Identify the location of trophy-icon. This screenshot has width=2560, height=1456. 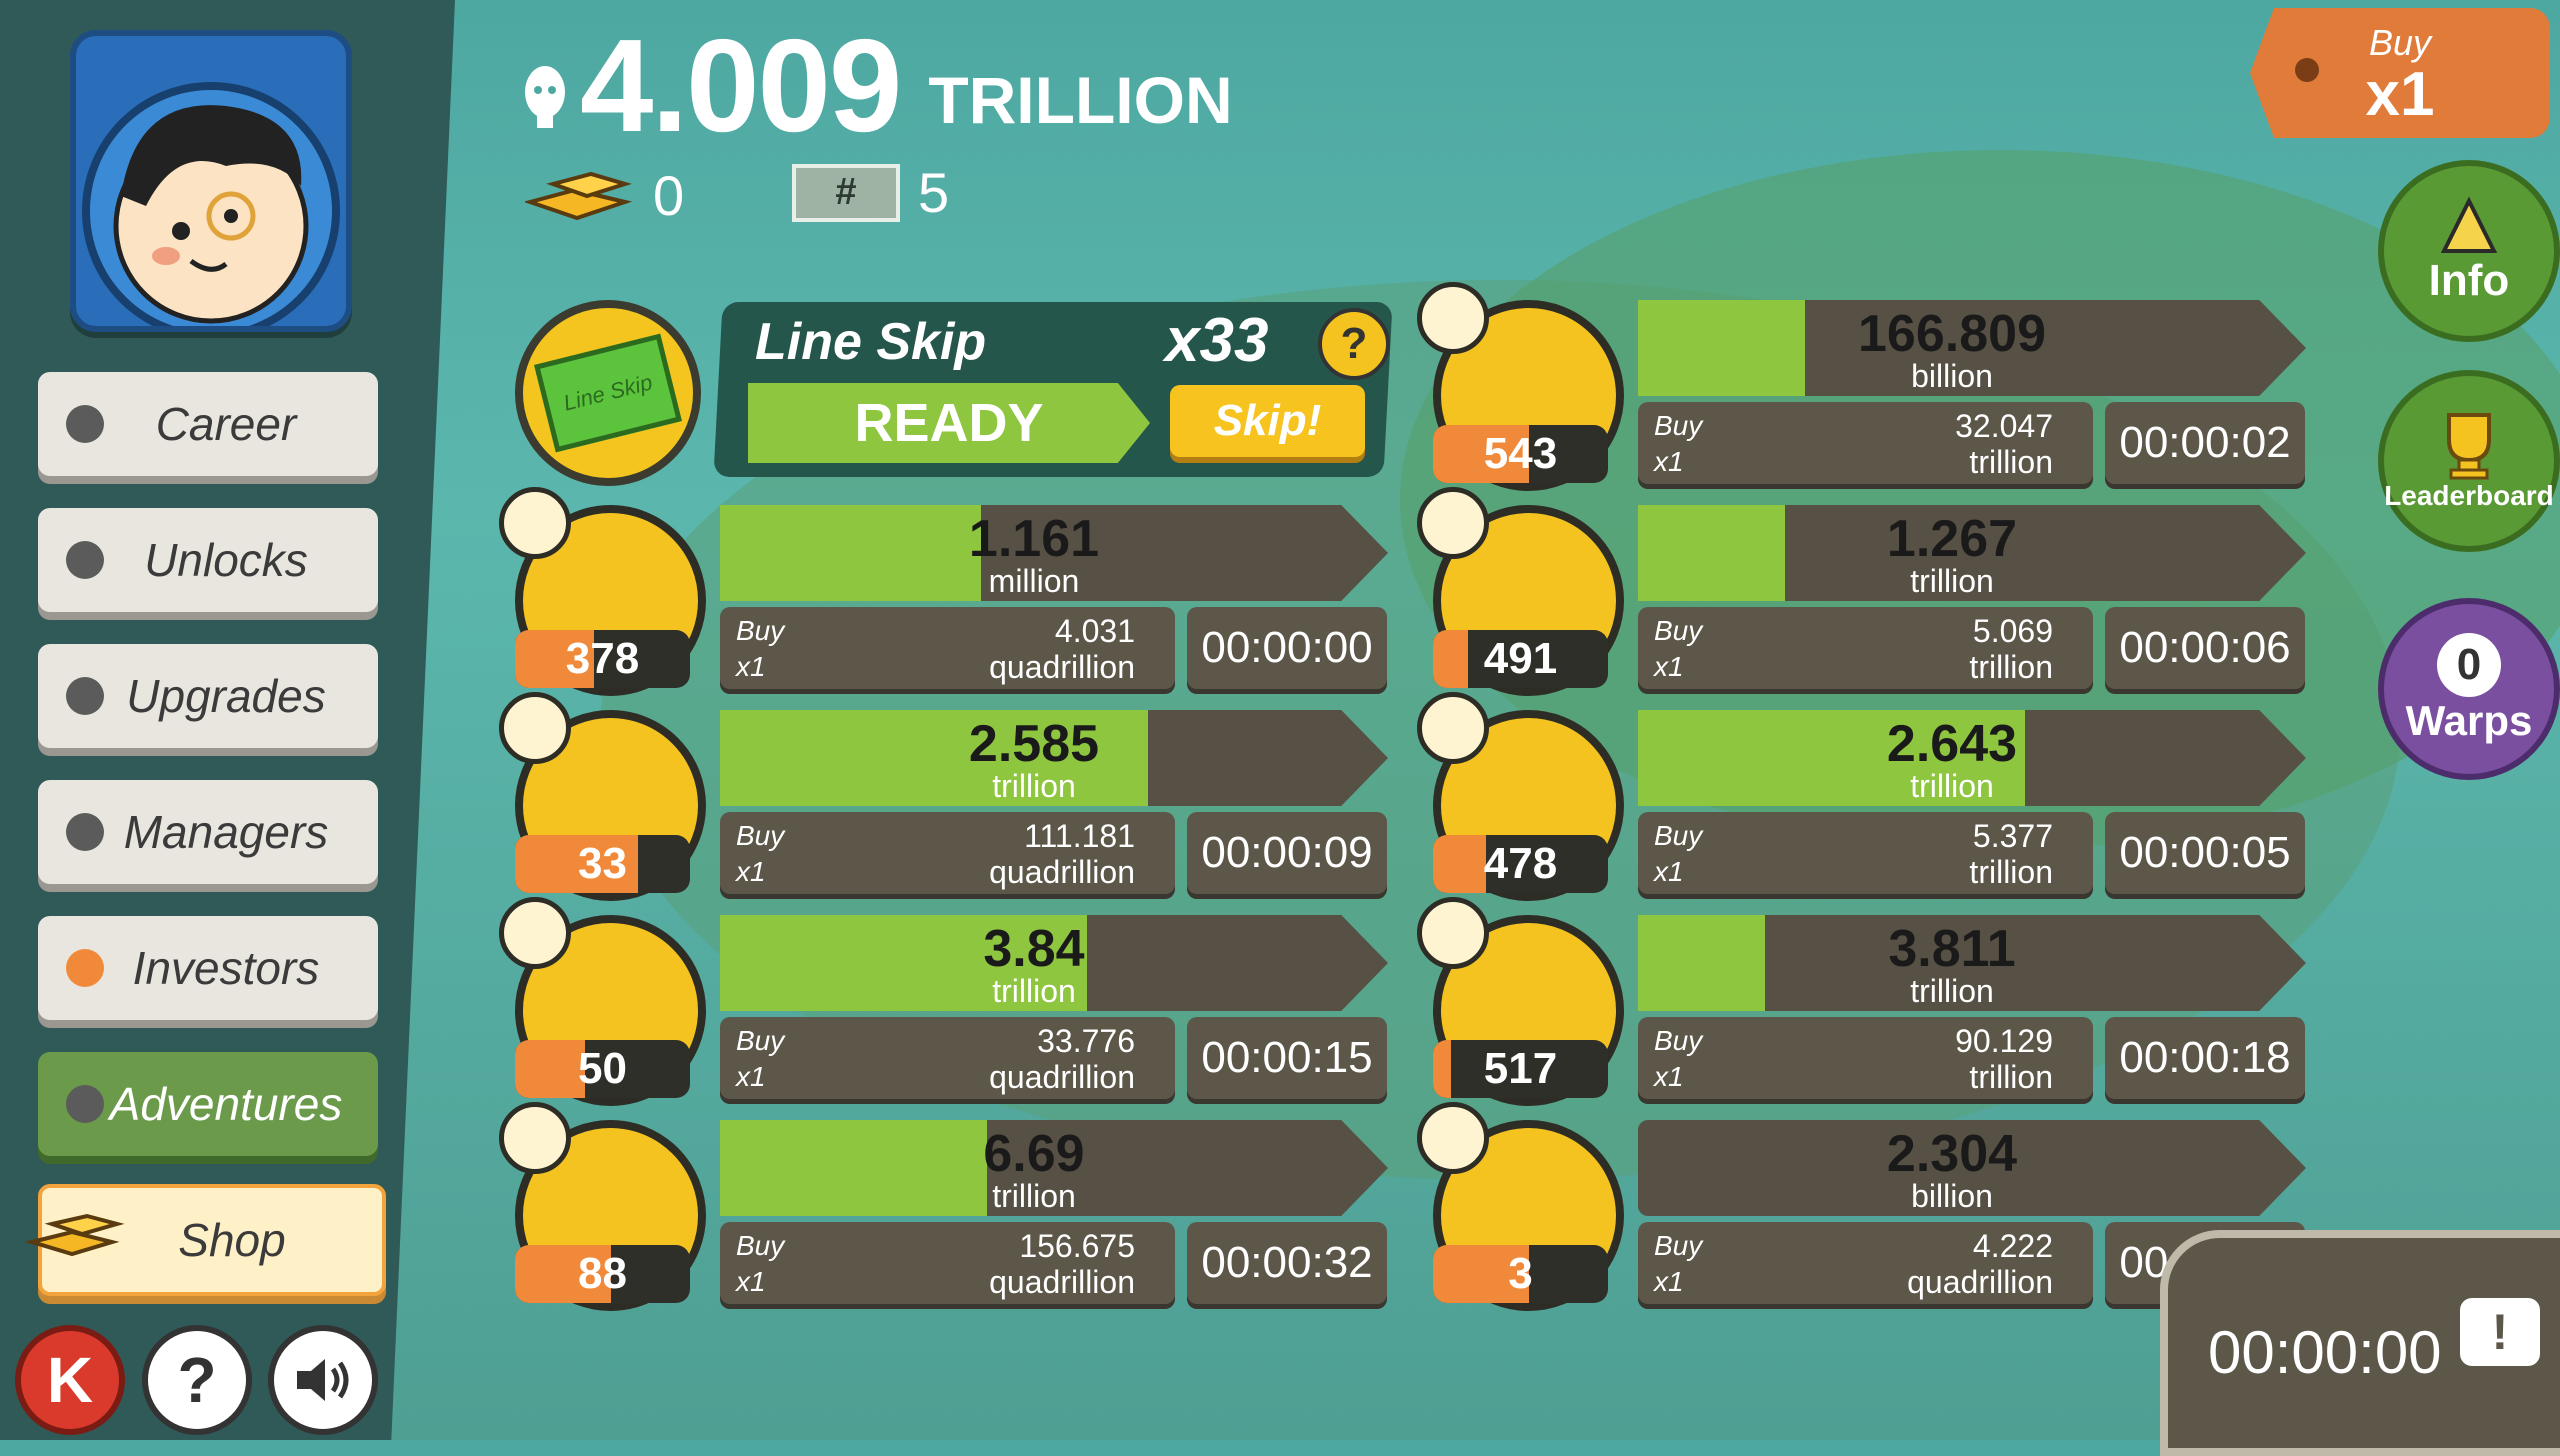
(2469, 446).